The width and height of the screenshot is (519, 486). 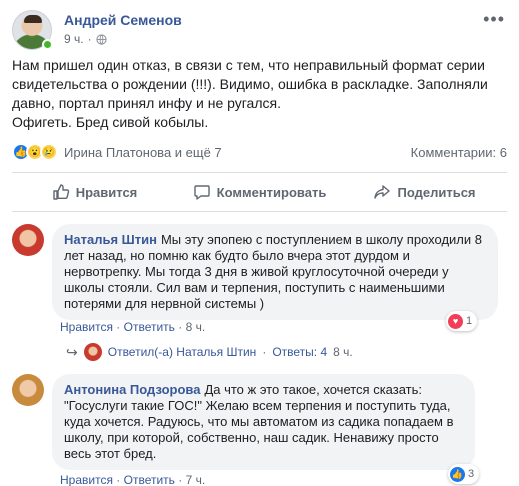 I want to click on author-name: Андрей Семенов, so click(x=123, y=20).